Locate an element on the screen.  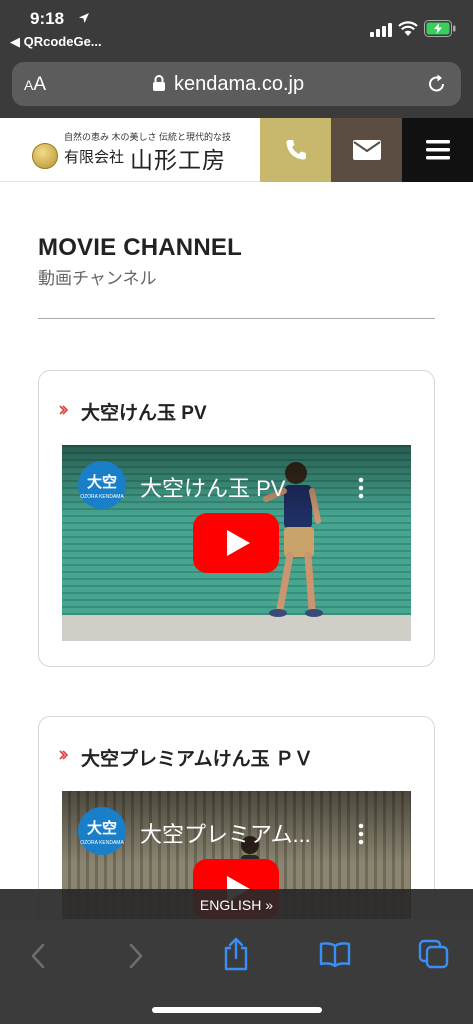
forward-icon is located at coordinates (136, 956).